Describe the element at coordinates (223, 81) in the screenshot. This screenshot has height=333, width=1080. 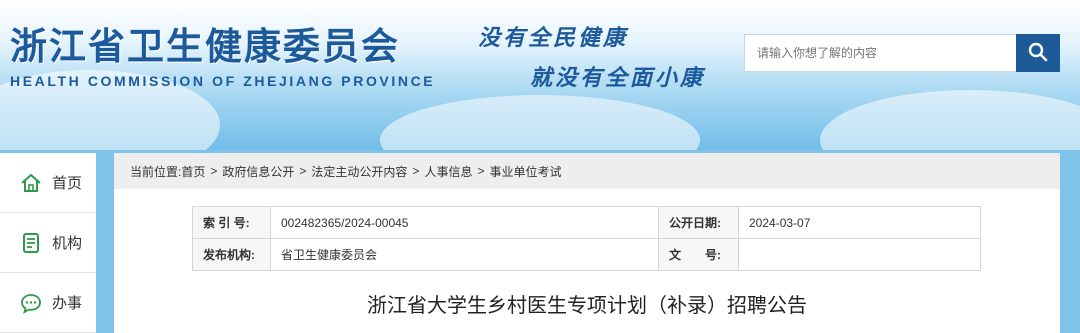
I see `site-title-english: HEALTH COMMISSION OF ZHEJIANG PROVINCE` at that location.